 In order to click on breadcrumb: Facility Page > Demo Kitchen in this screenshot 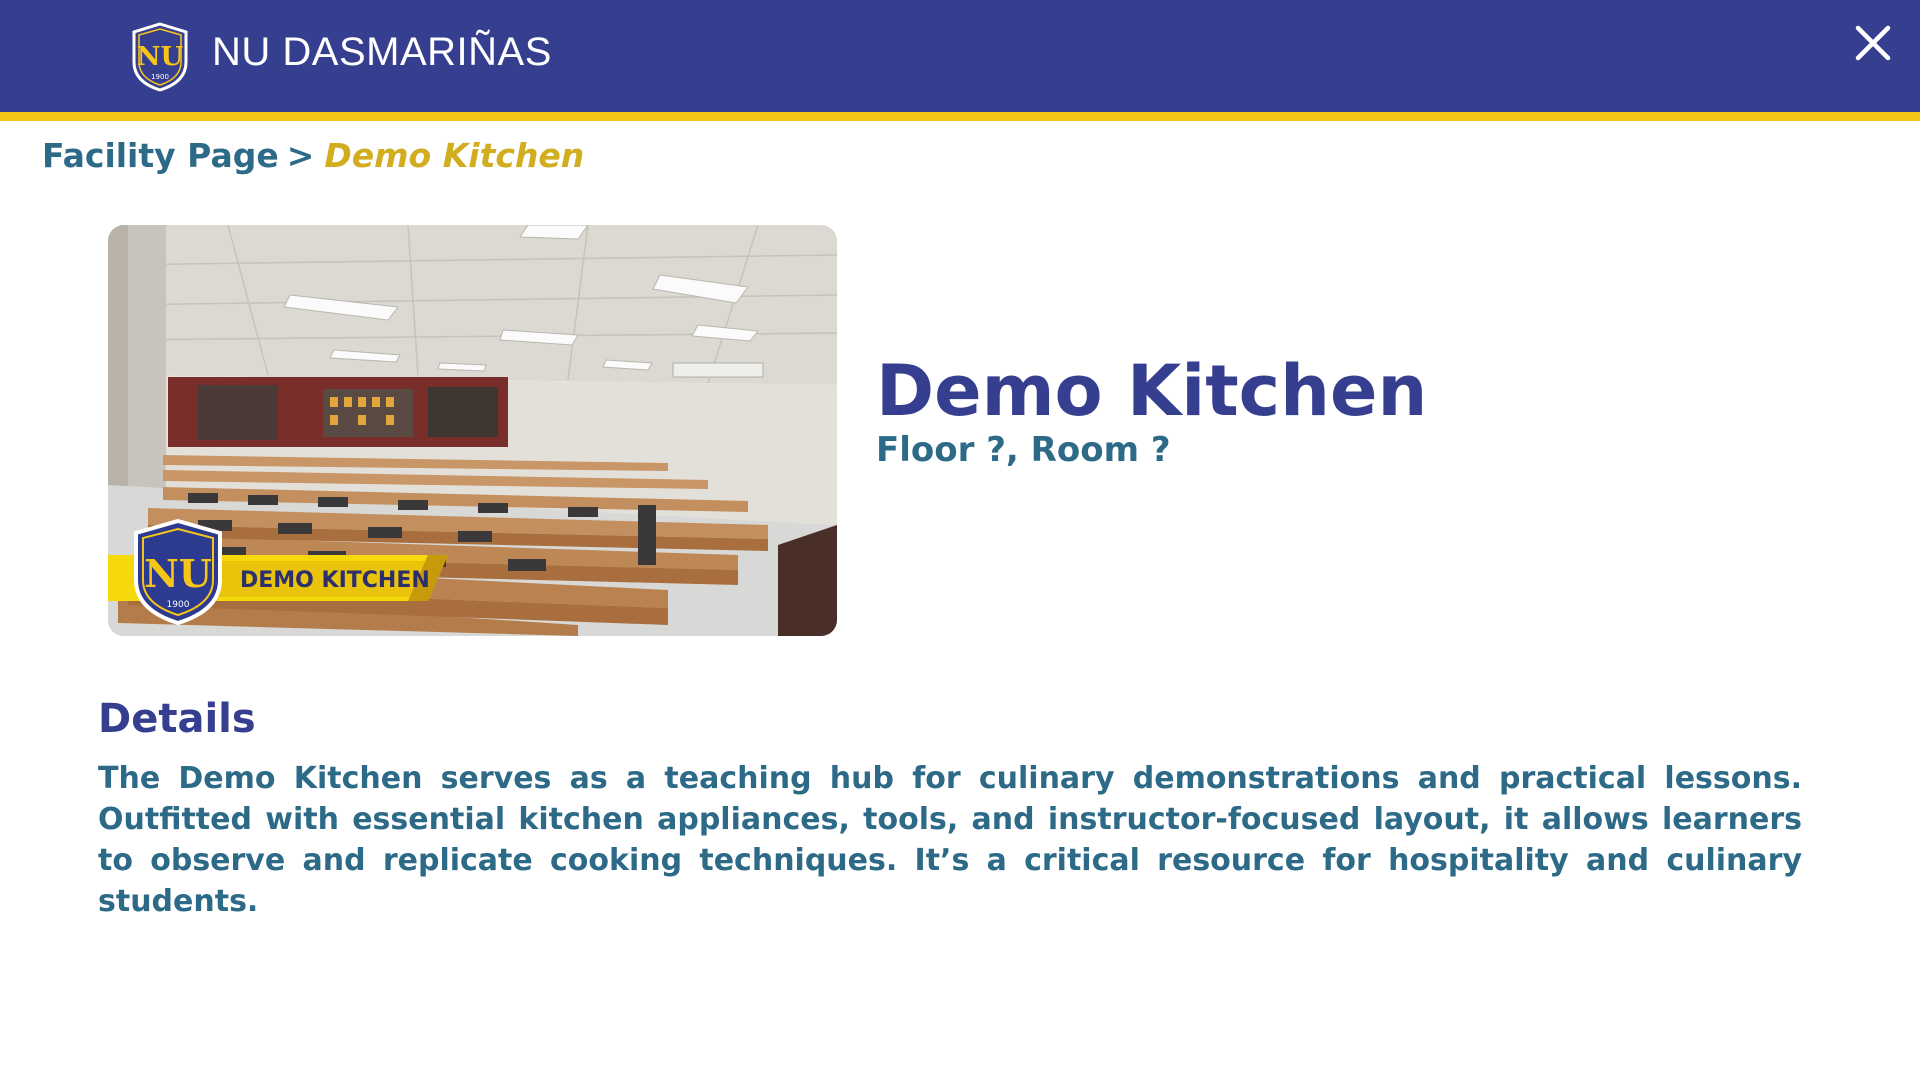, I will do `click(313, 155)`.